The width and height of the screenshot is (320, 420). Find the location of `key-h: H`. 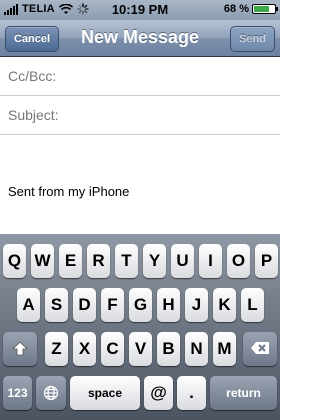

key-h: H is located at coordinates (168, 305).